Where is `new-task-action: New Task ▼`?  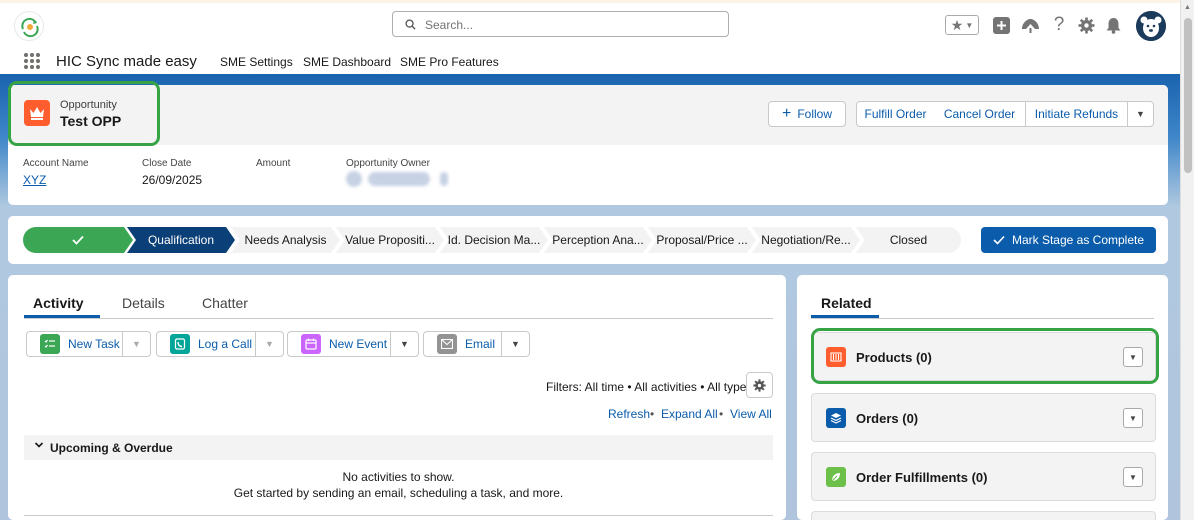 new-task-action: New Task ▼ is located at coordinates (88, 344).